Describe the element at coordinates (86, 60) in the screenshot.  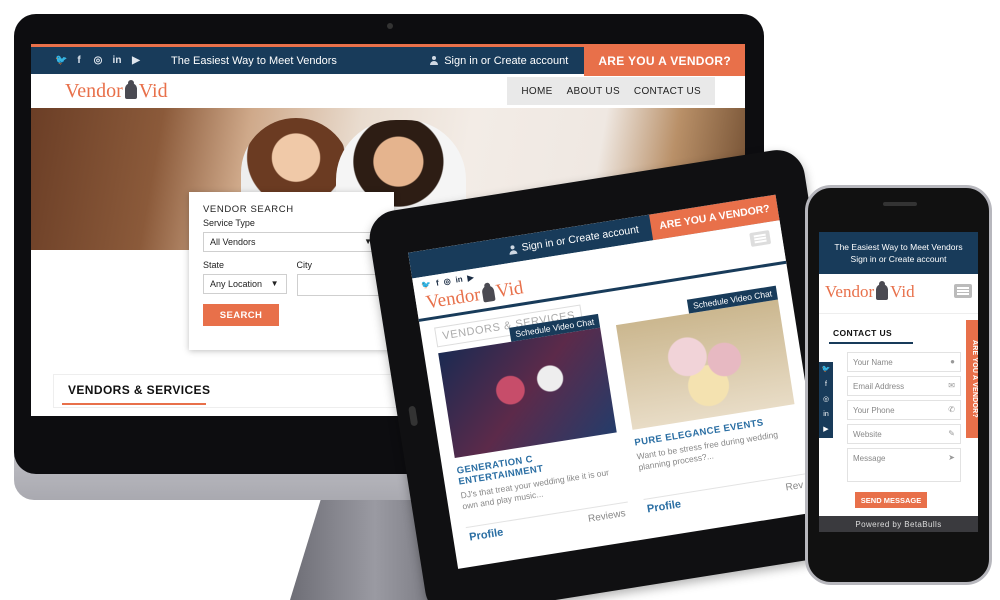
I see `social-links: 🐦 f ◎ in ▶` at that location.